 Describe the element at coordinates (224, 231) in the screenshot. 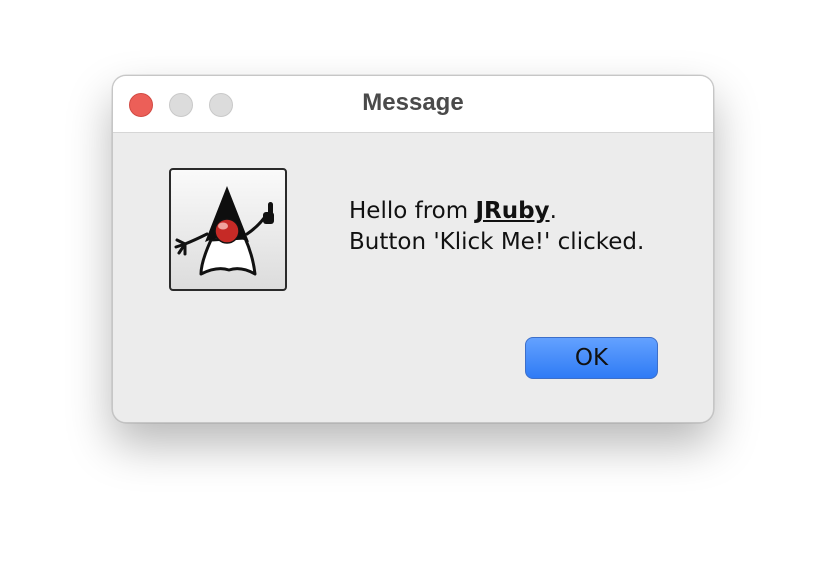

I see `duke-illustration` at that location.